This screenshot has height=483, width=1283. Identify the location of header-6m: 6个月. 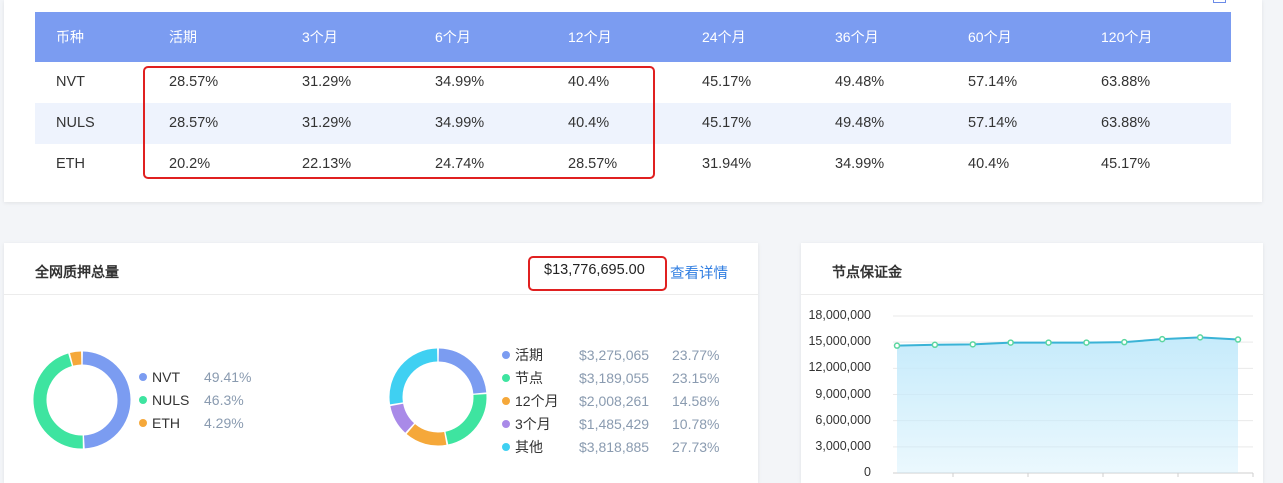
(453, 37).